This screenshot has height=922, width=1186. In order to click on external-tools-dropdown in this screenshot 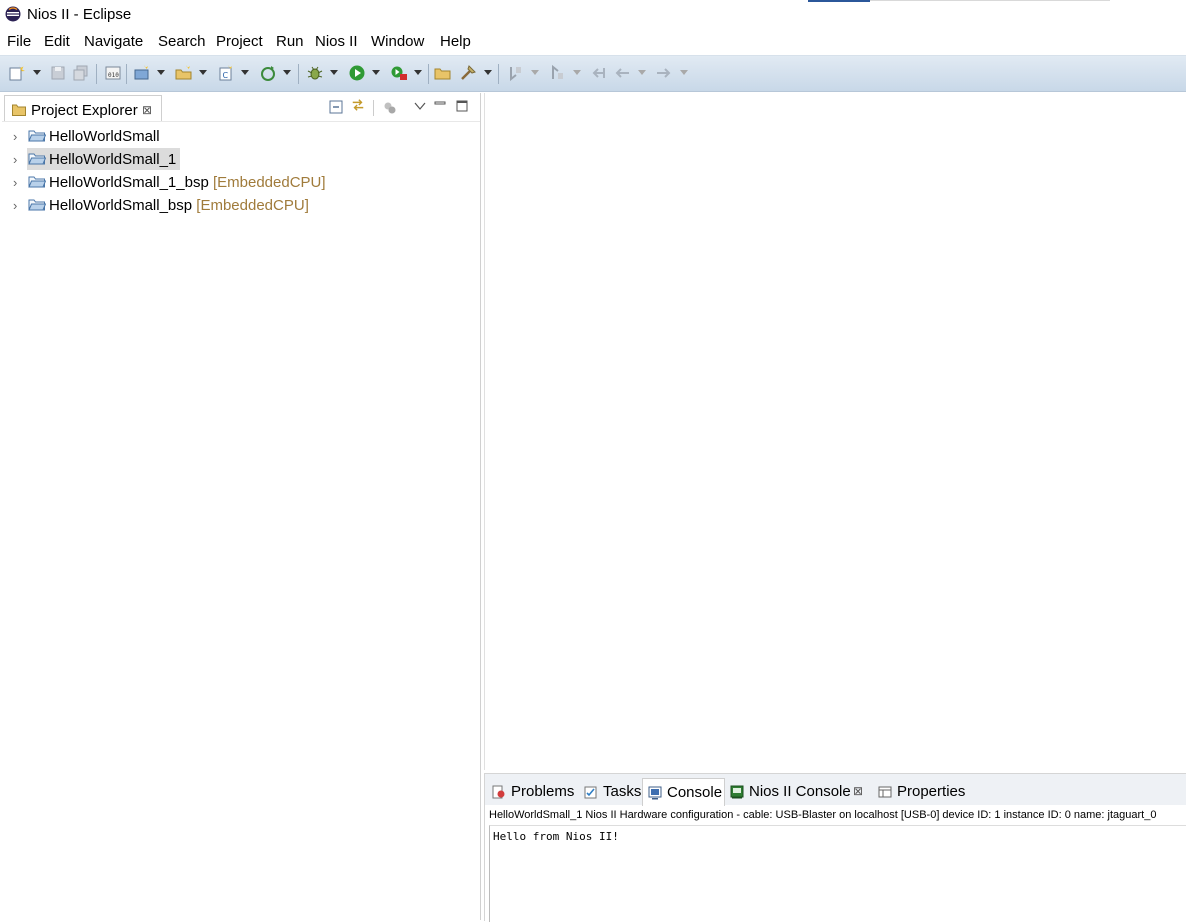, I will do `click(418, 72)`.